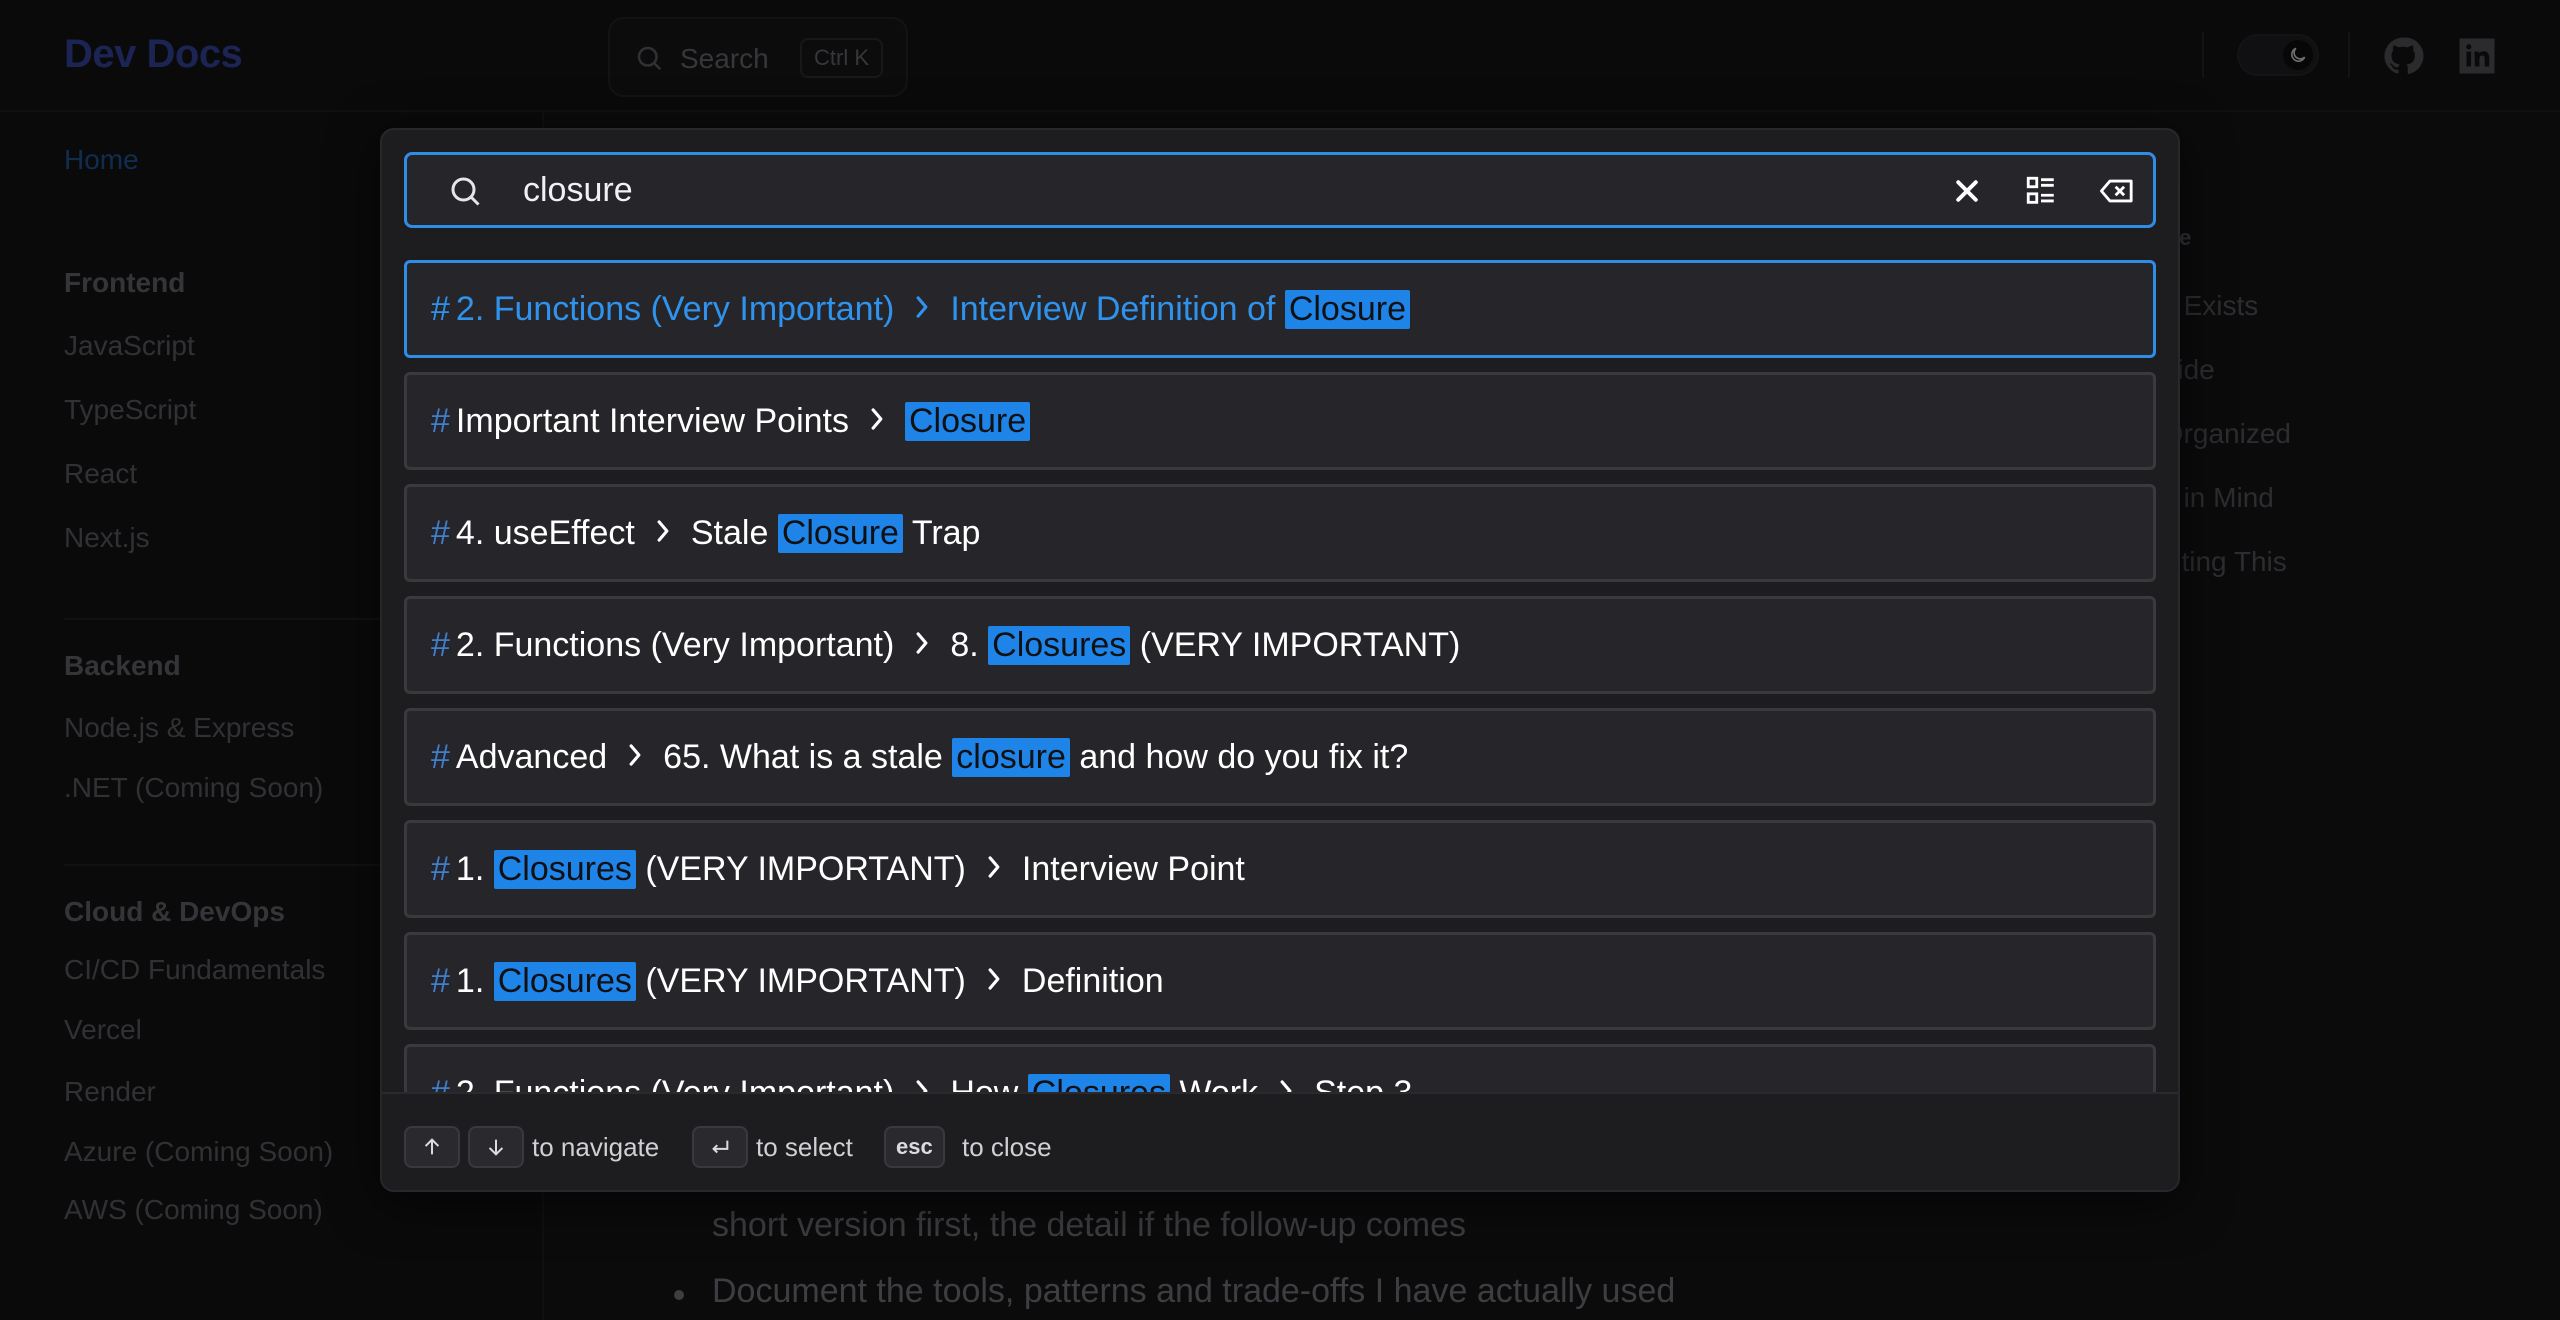 This screenshot has width=2560, height=1320. Describe the element at coordinates (1363, 1083) in the screenshot. I see `result-text: Step 3` at that location.